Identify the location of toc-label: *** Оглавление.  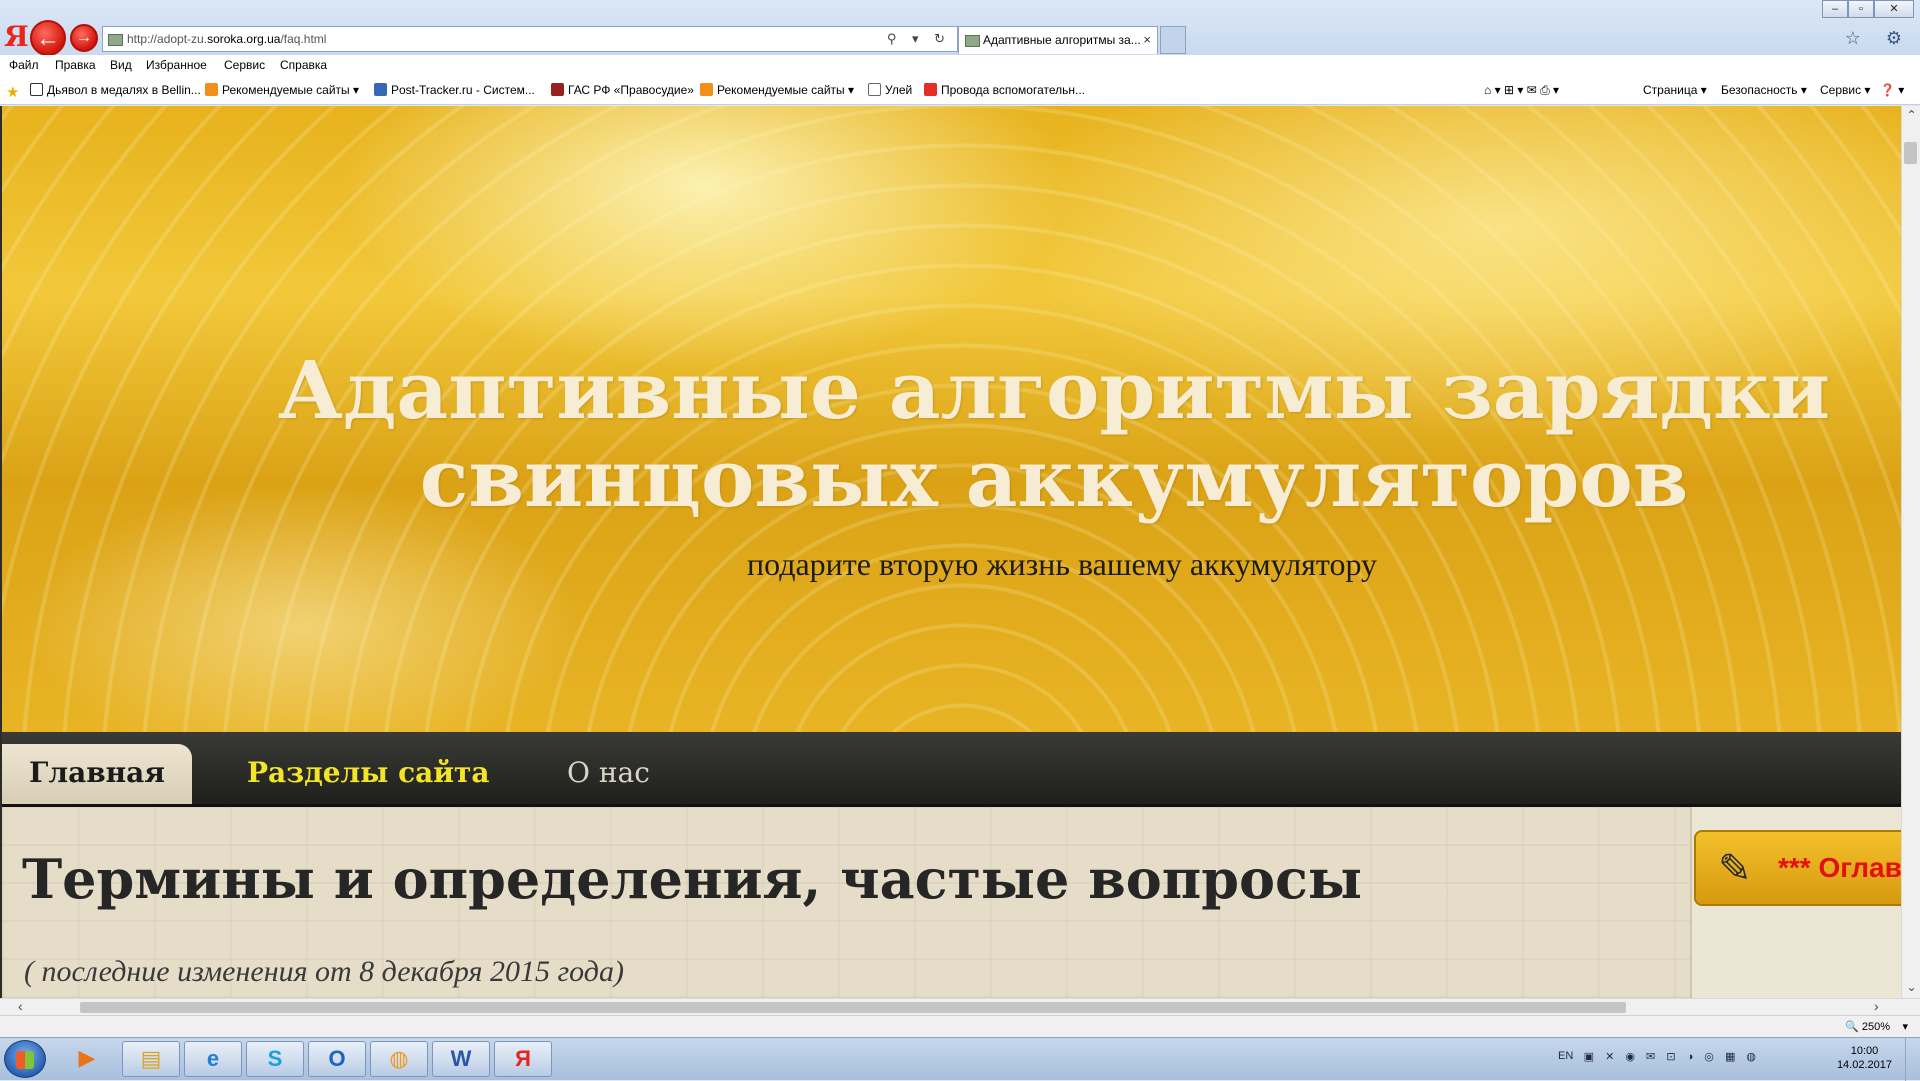
(1845, 867).